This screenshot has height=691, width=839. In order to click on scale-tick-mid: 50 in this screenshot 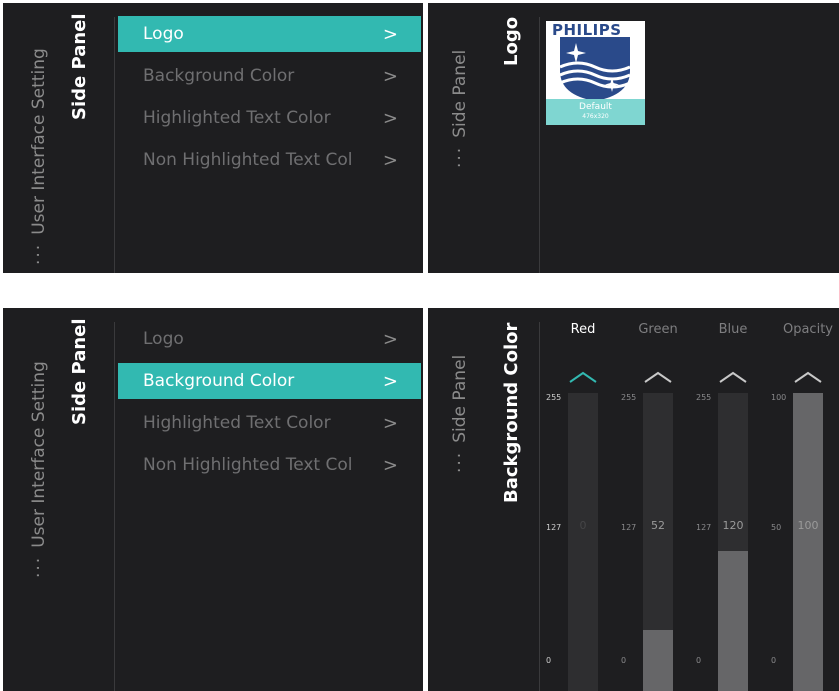, I will do `click(776, 527)`.